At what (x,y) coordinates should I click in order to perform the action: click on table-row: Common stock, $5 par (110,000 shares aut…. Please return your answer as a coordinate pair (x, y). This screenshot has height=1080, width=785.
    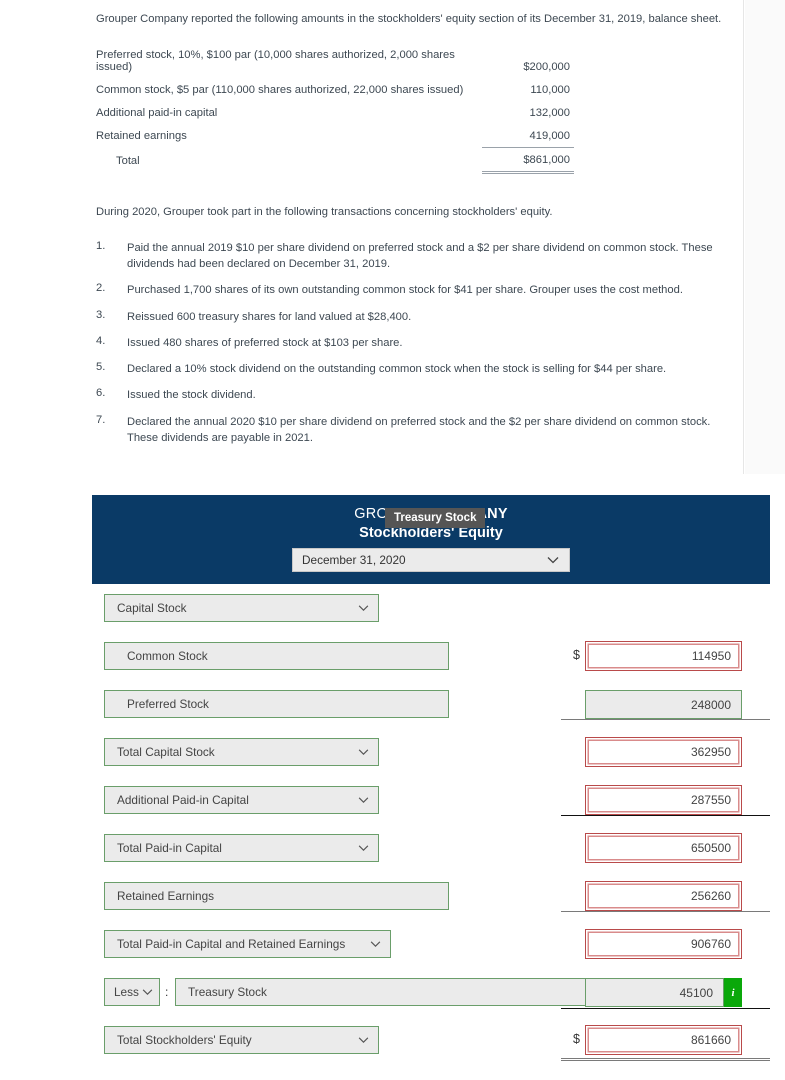
    Looking at the image, I should click on (335, 89).